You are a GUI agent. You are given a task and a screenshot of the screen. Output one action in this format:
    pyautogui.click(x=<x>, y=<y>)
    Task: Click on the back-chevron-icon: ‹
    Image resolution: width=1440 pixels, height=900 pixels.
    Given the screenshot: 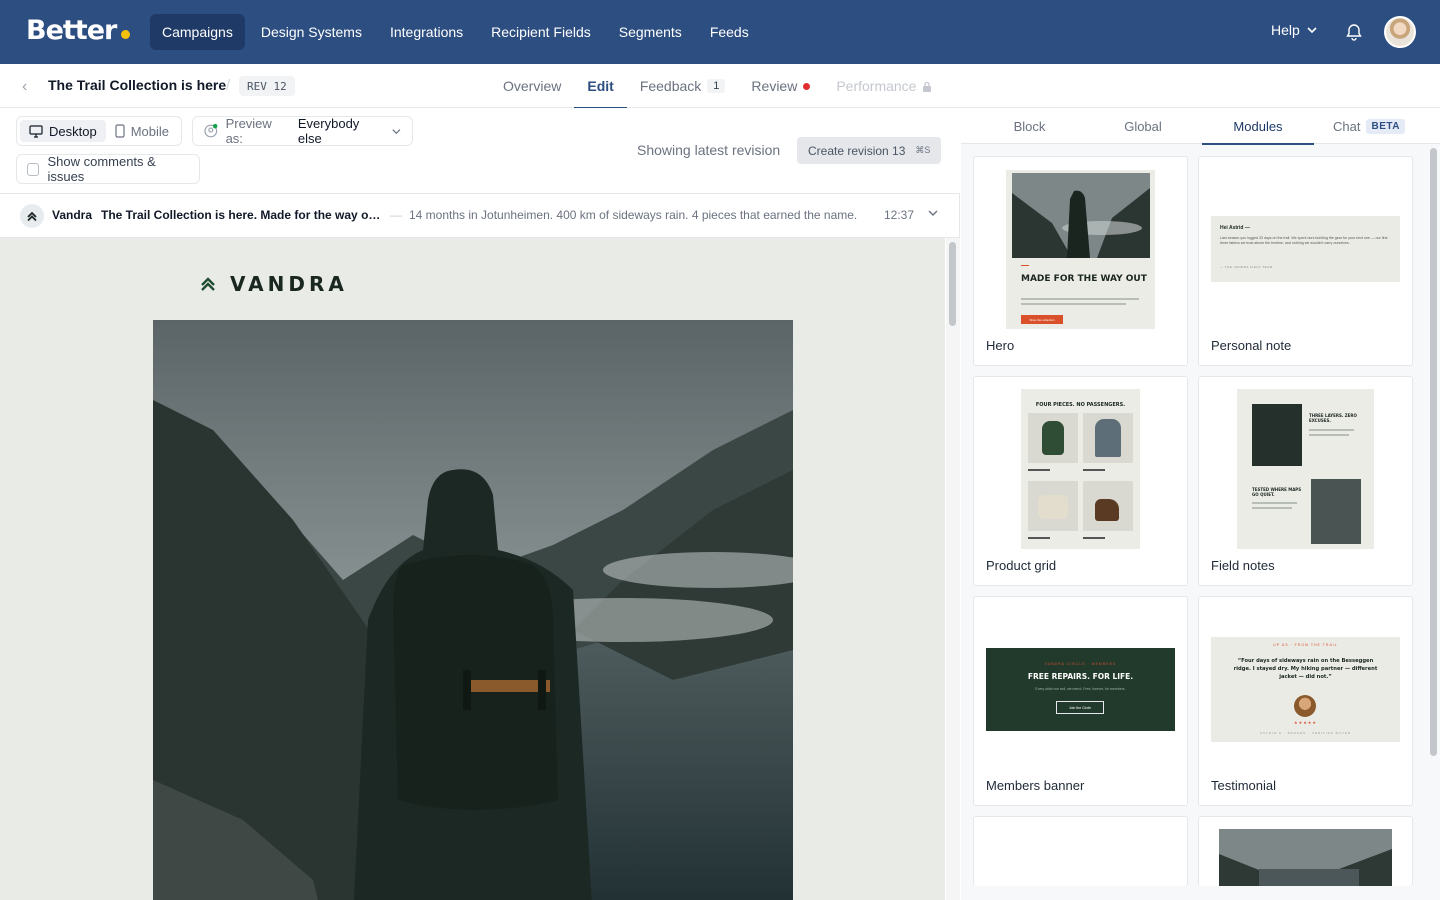 What is the action you would take?
    pyautogui.click(x=24, y=87)
    